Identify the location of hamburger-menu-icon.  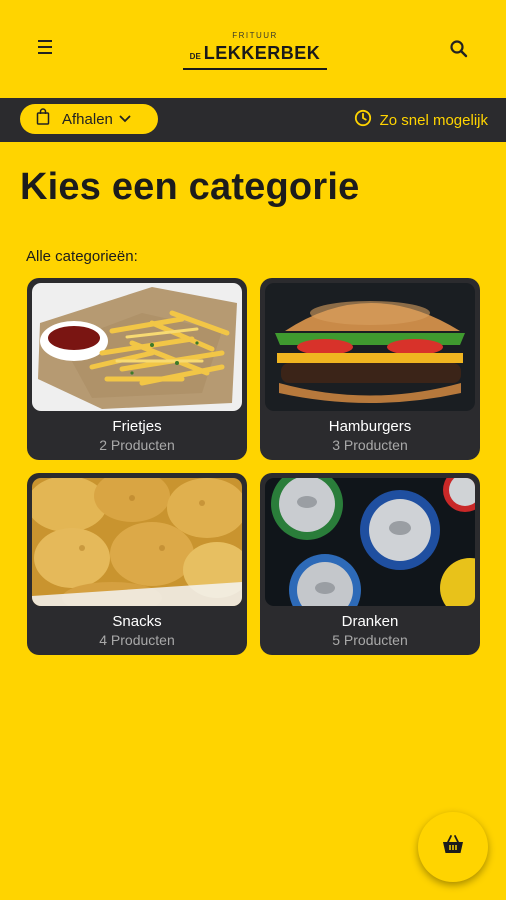
(47, 48).